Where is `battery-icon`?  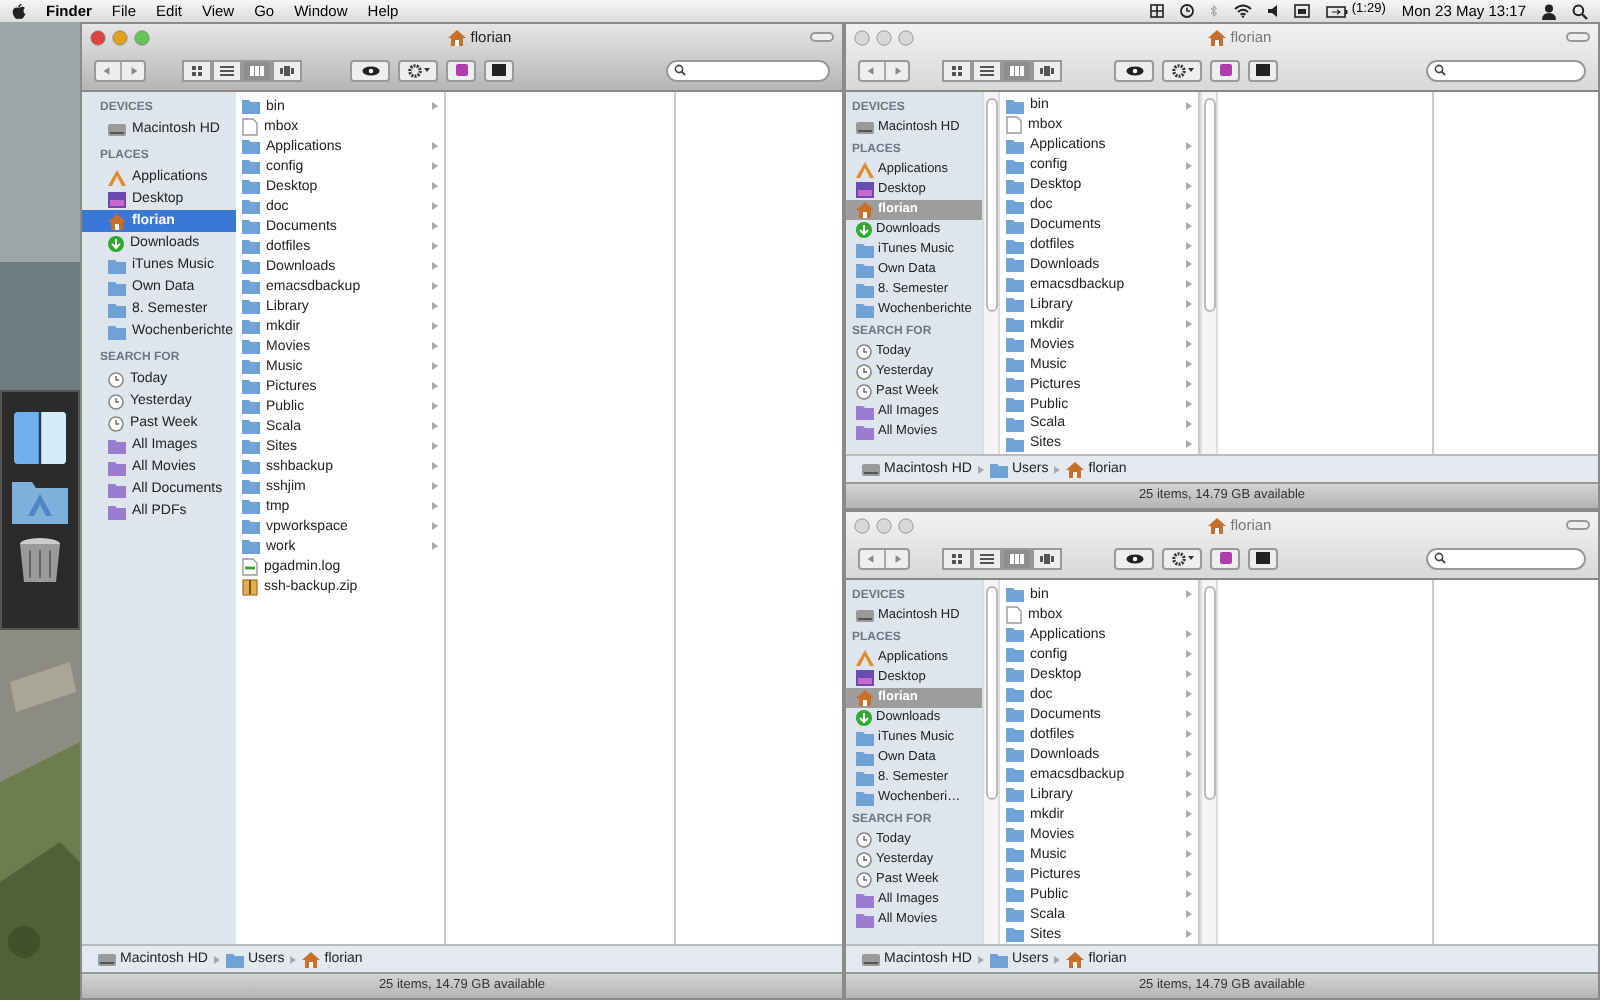
battery-icon is located at coordinates (1336, 11).